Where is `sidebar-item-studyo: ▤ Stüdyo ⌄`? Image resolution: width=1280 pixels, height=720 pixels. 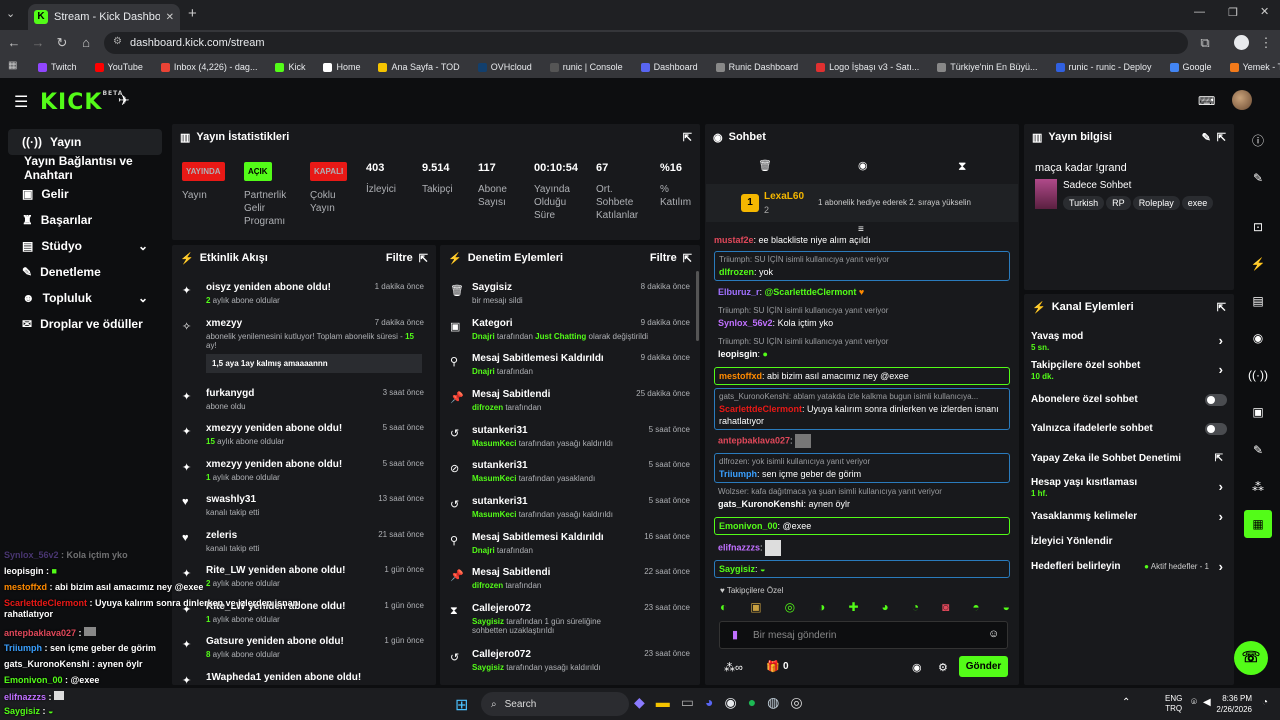 sidebar-item-studyo: ▤ Stüdyo ⌄ is located at coordinates (85, 246).